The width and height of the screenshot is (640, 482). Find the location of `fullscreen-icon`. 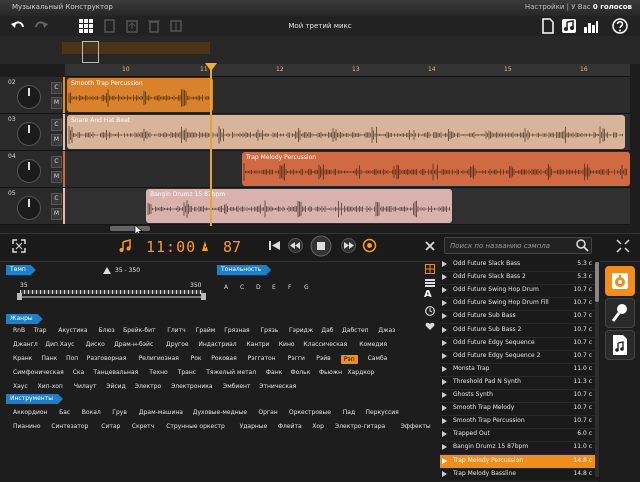

fullscreen-icon is located at coordinates (19, 246).